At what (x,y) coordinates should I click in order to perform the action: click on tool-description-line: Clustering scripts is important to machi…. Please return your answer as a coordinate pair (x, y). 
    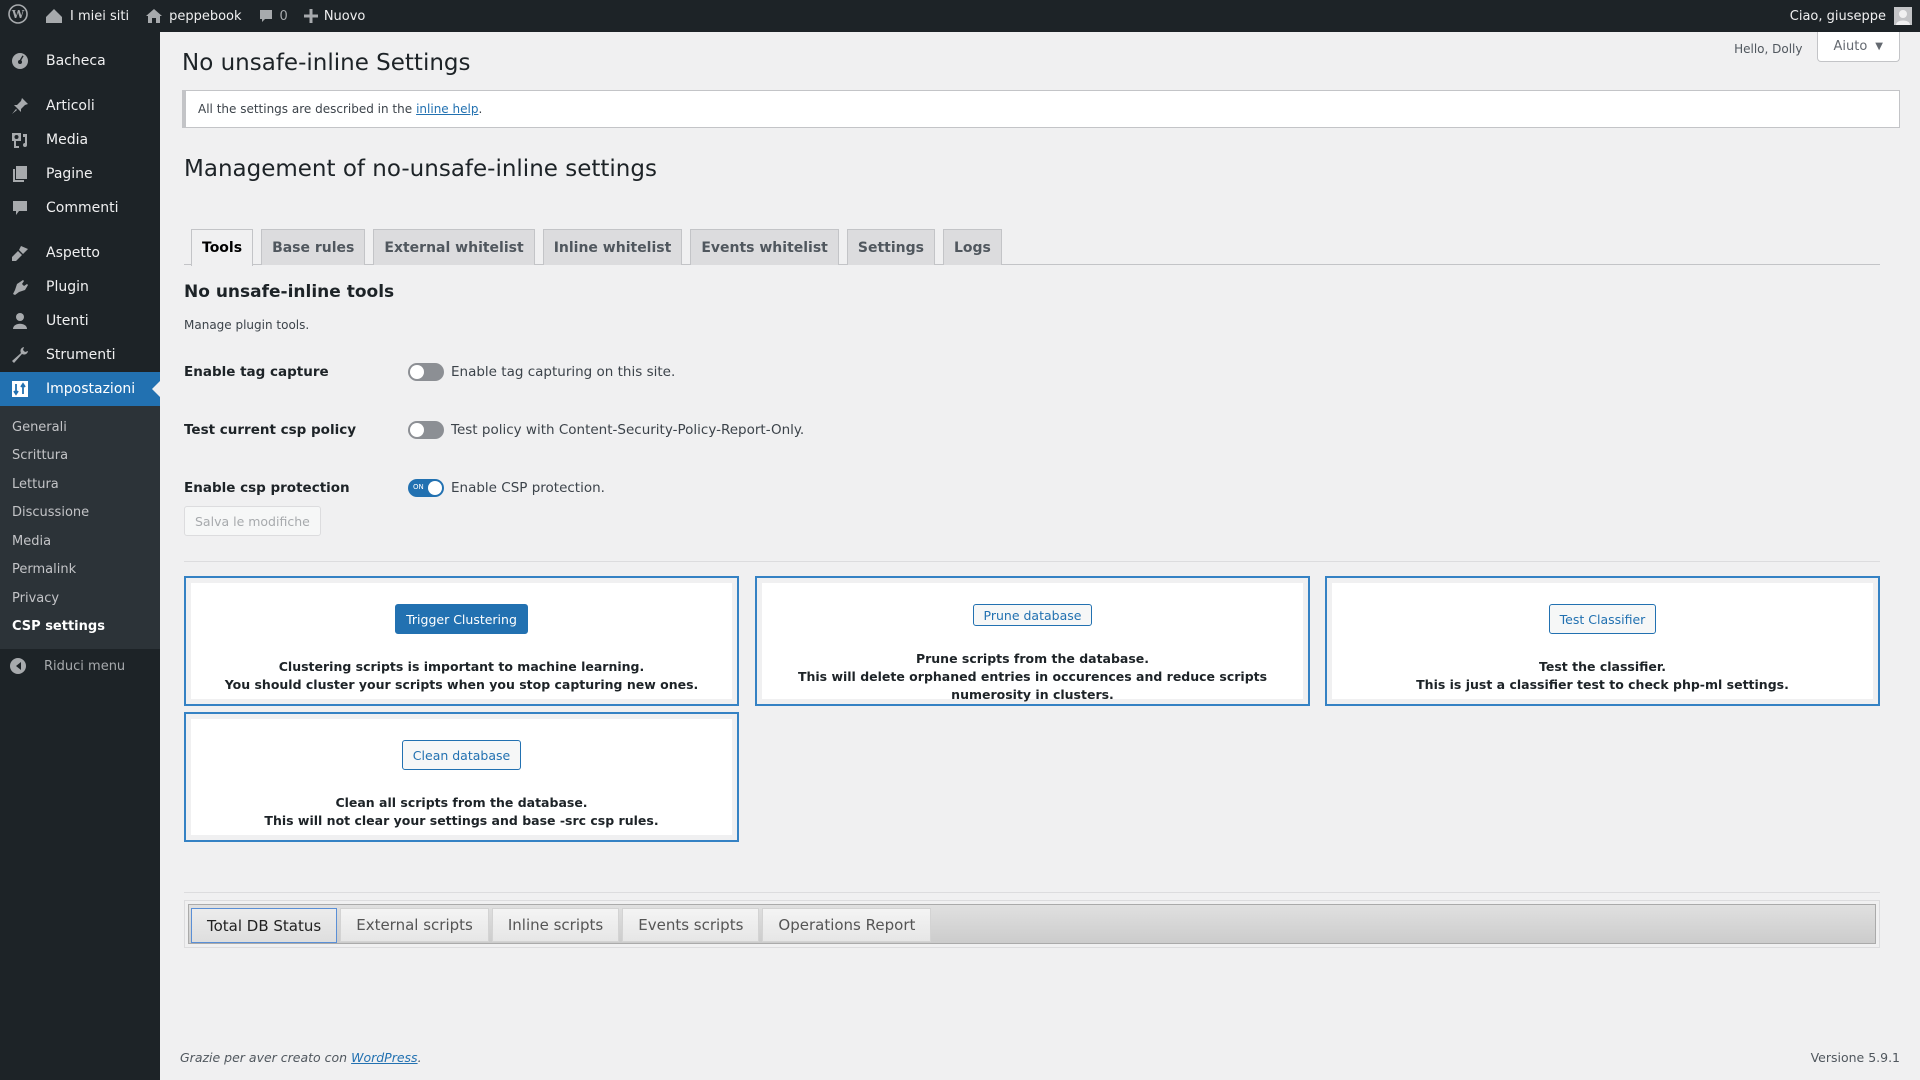
    Looking at the image, I should click on (461, 666).